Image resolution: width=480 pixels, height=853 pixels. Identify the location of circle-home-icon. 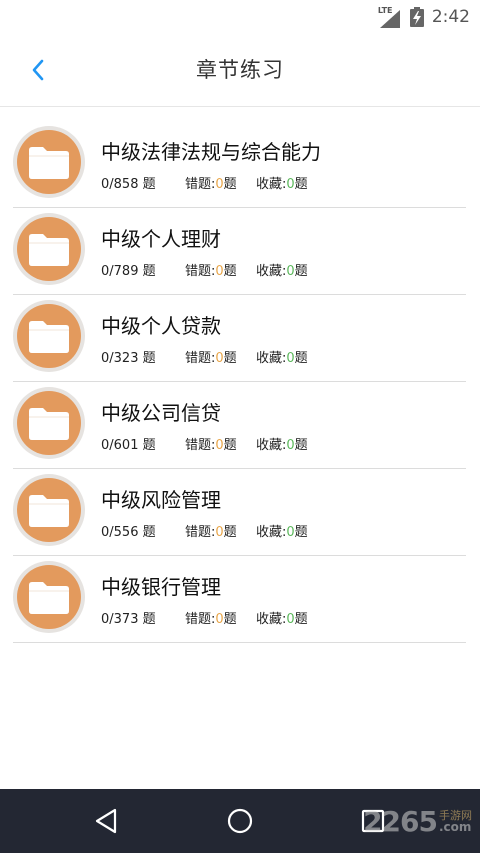
(240, 821).